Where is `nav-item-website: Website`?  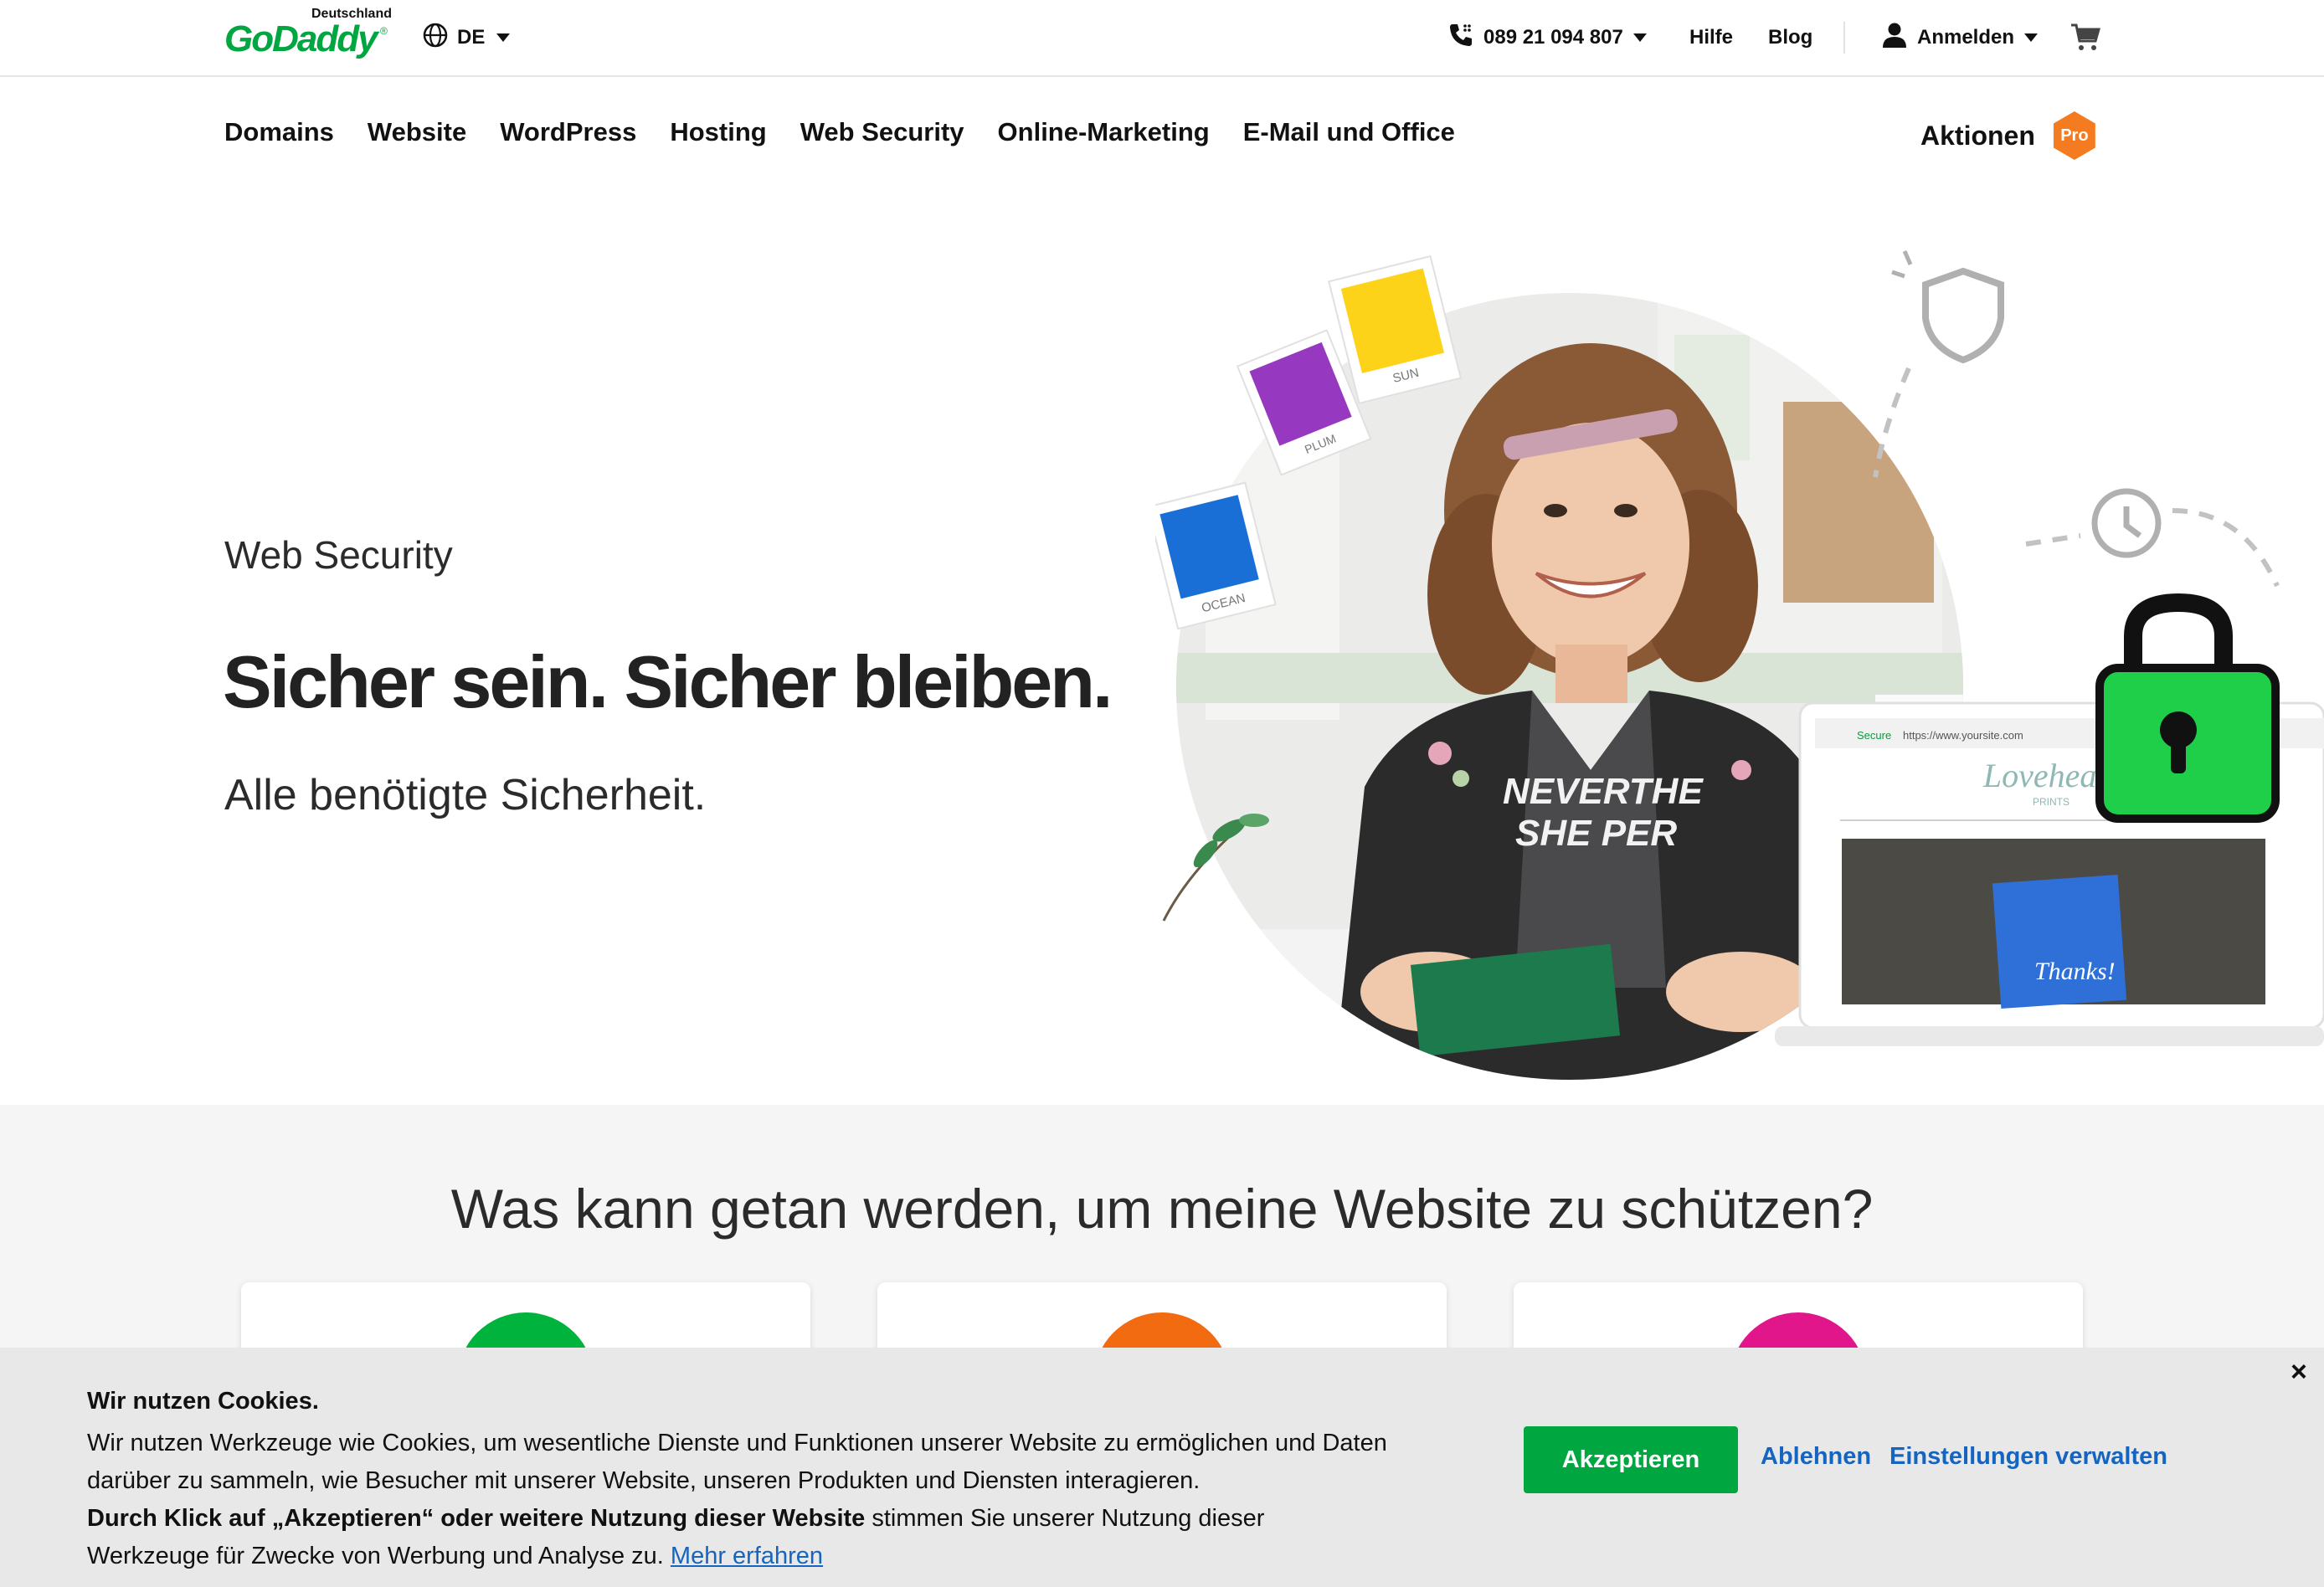 nav-item-website: Website is located at coordinates (417, 132).